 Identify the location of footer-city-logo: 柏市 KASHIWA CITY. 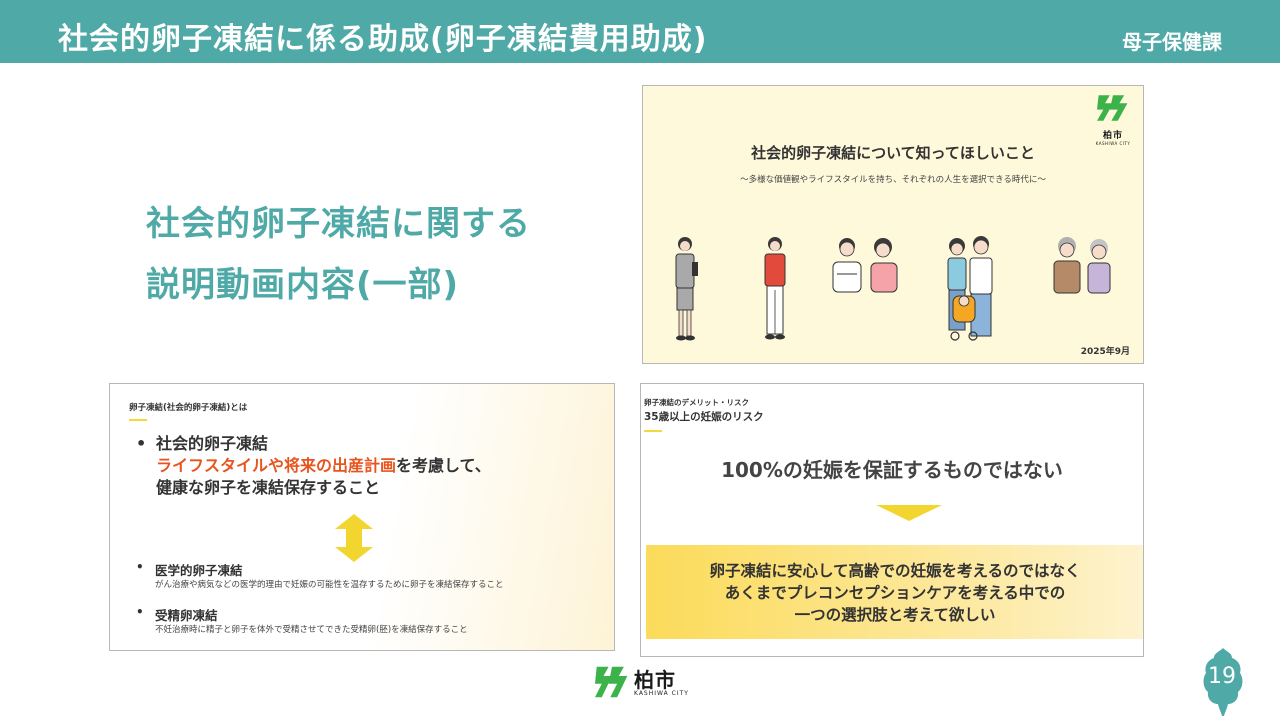
(645, 682).